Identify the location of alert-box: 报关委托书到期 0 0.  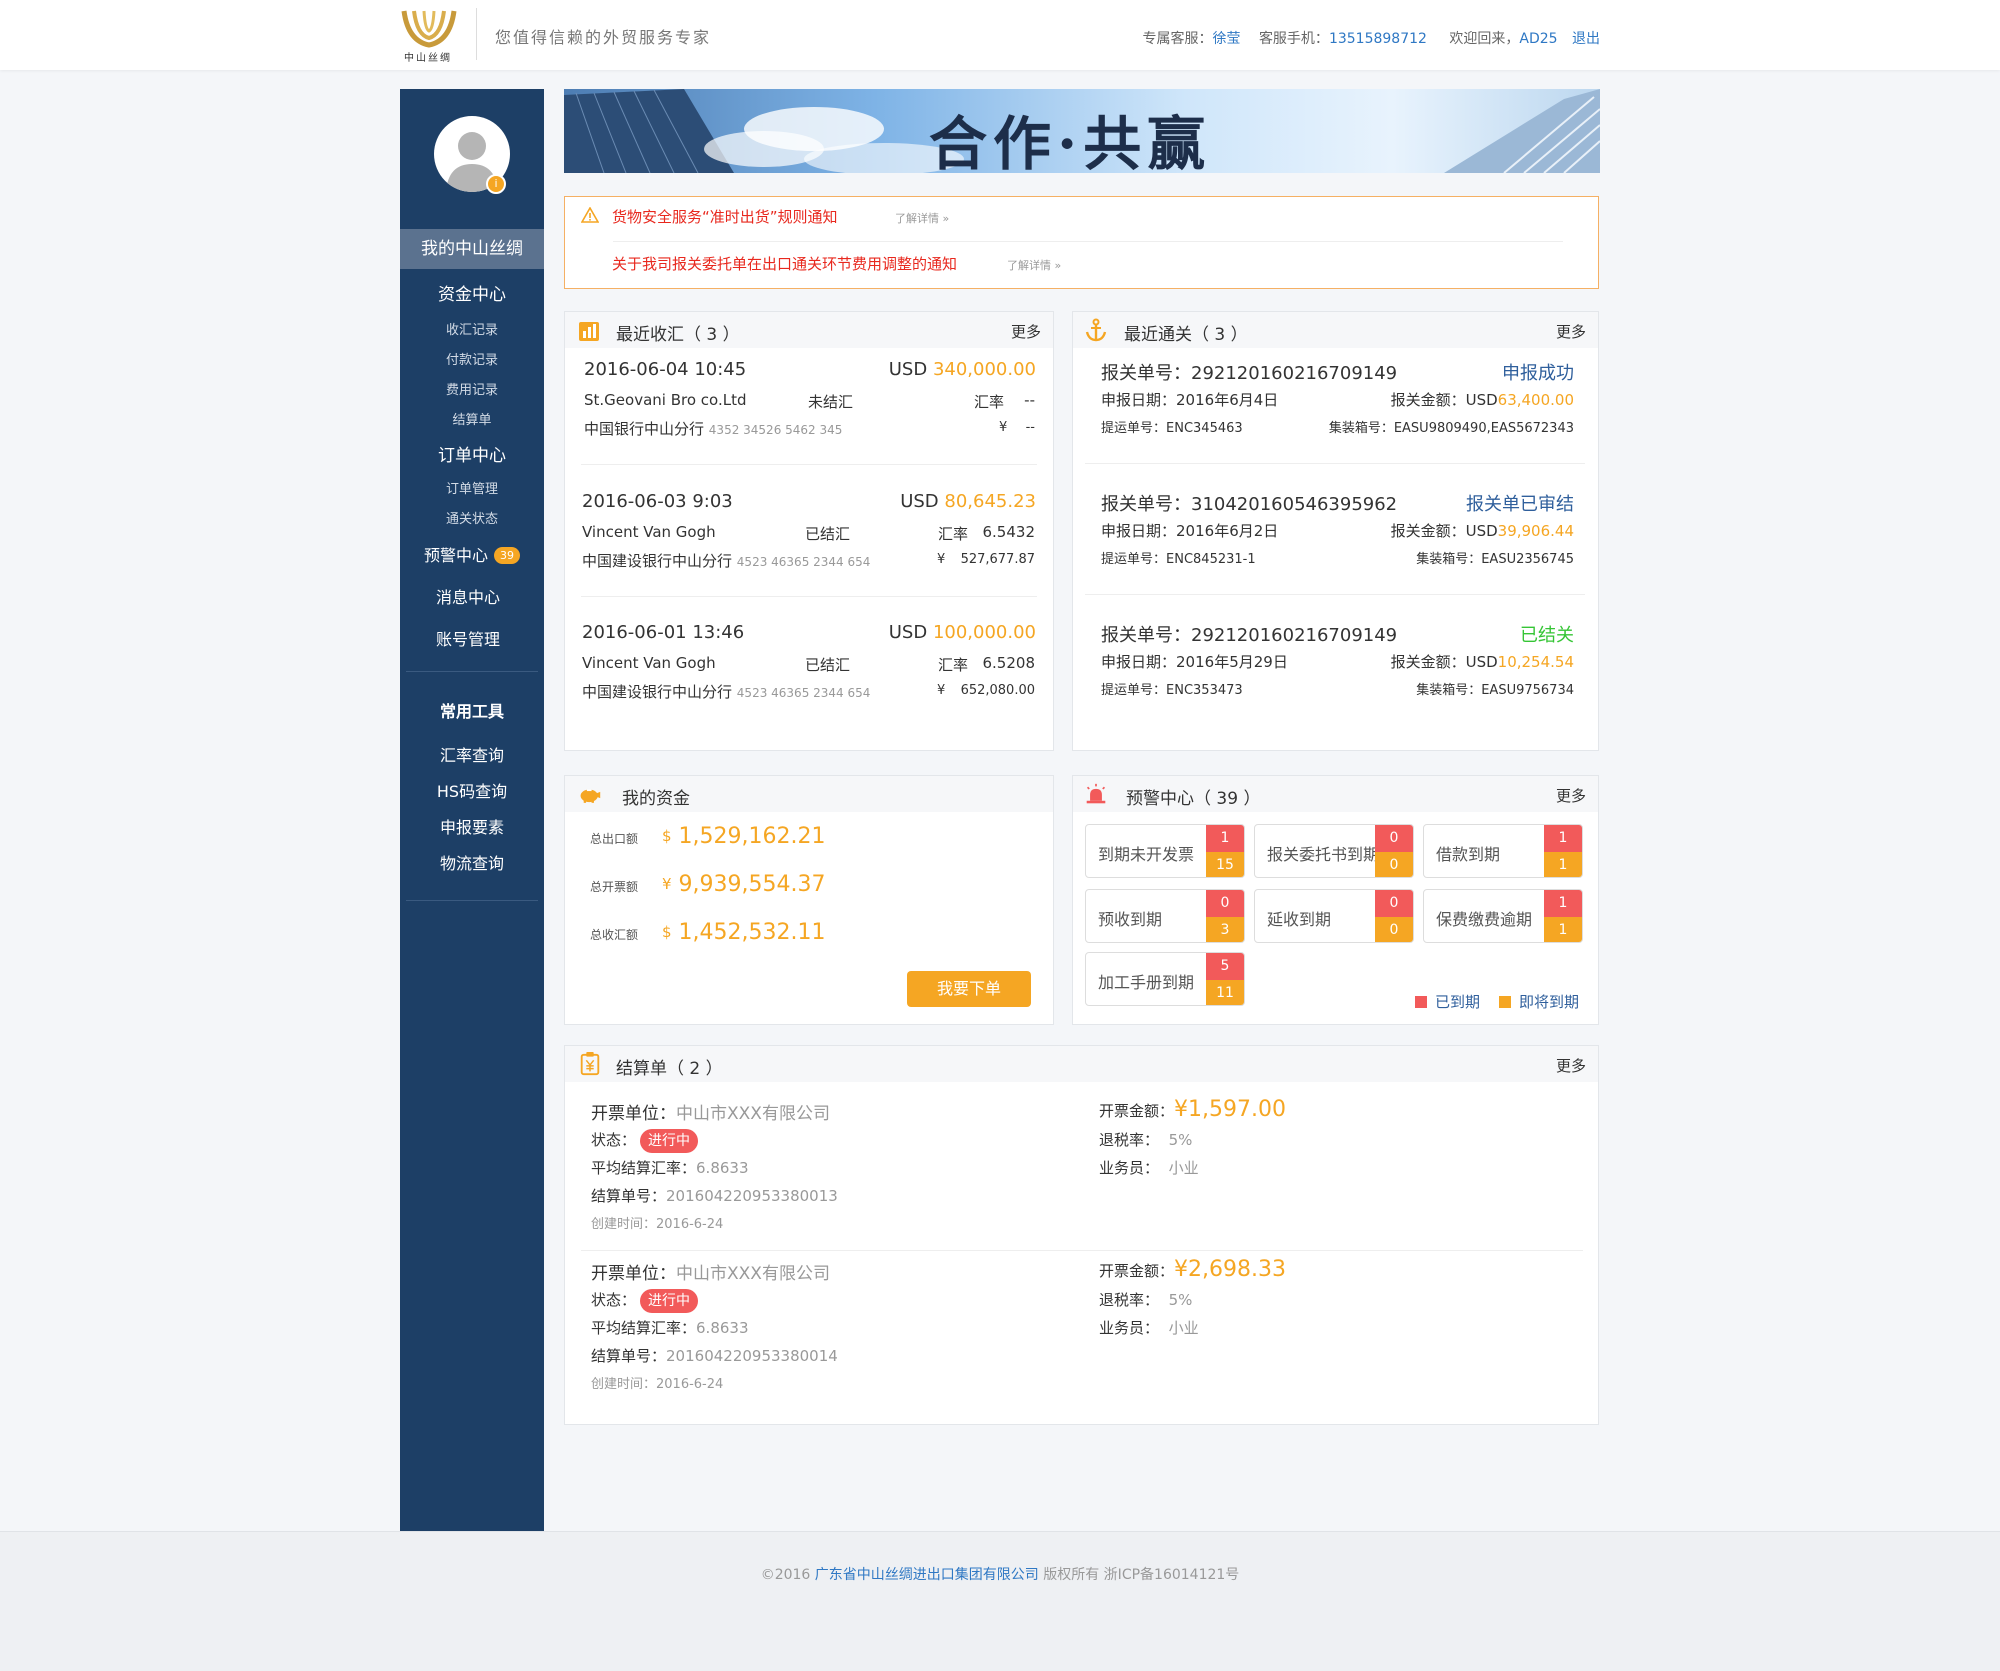
(1334, 851).